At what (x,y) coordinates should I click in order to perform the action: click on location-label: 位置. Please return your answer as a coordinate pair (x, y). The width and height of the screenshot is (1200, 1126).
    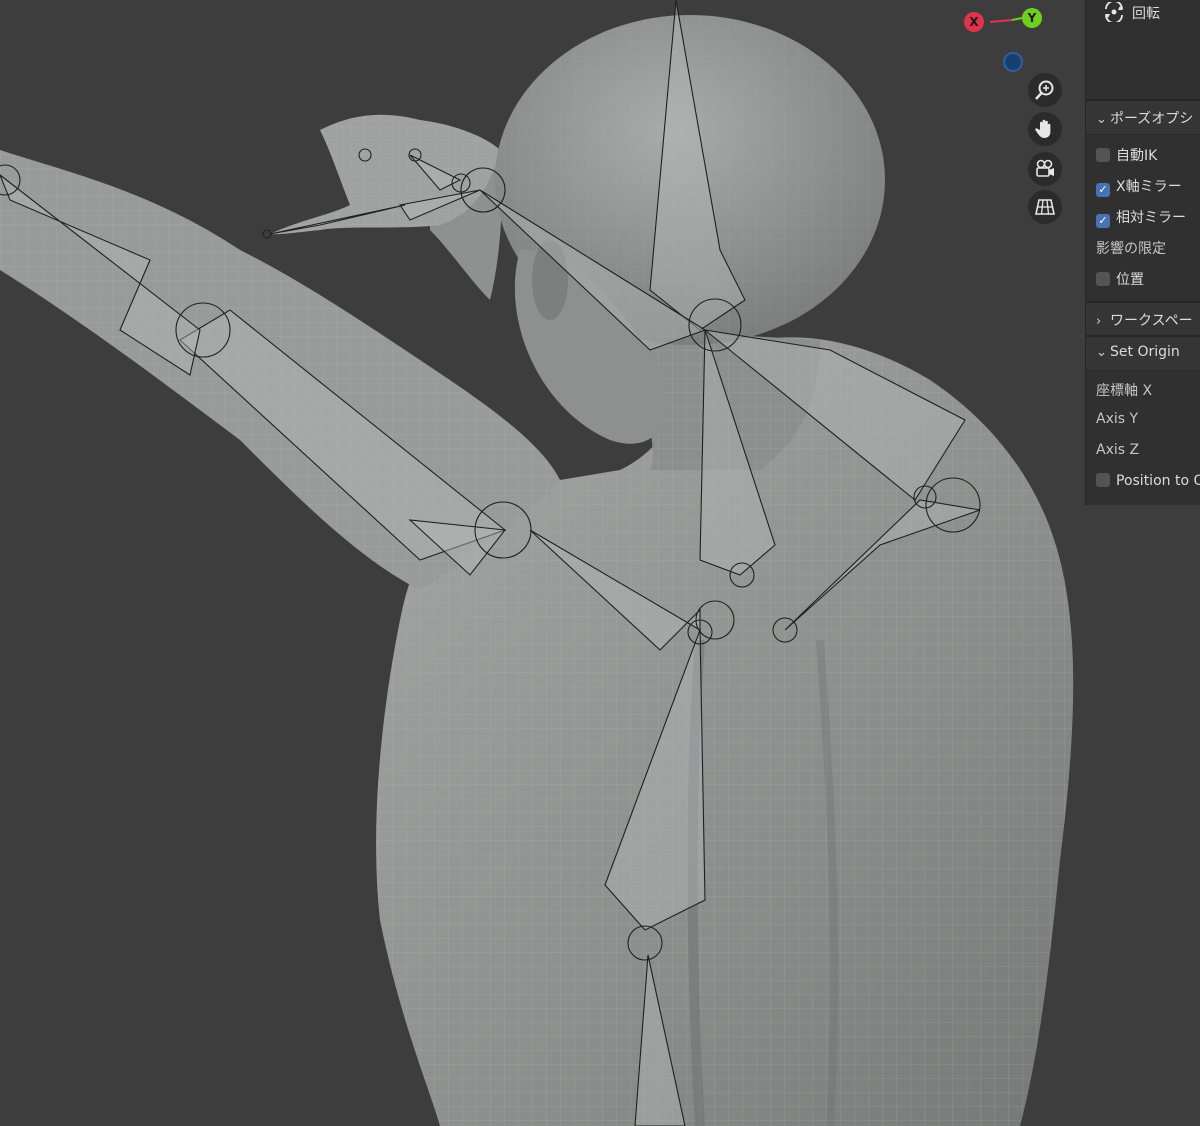
    Looking at the image, I should click on (1130, 280).